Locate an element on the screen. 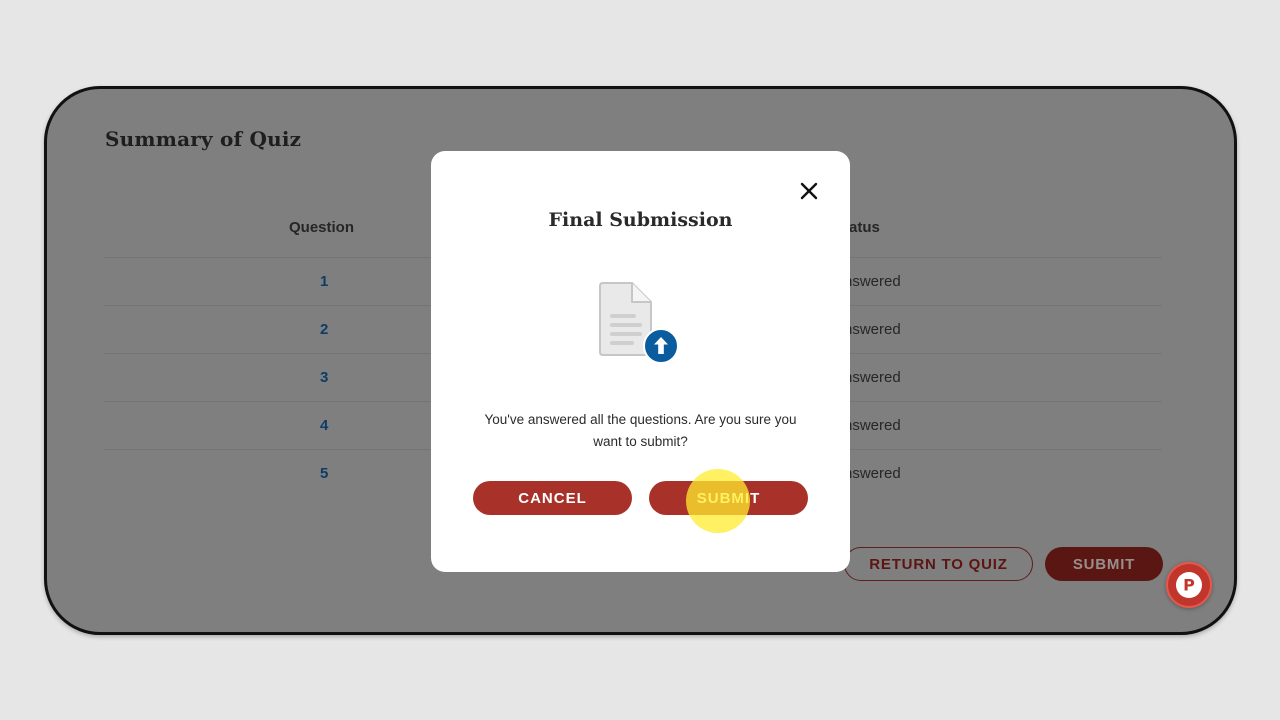 This screenshot has height=720, width=1280. question-number-link: 5 is located at coordinates (324, 473).